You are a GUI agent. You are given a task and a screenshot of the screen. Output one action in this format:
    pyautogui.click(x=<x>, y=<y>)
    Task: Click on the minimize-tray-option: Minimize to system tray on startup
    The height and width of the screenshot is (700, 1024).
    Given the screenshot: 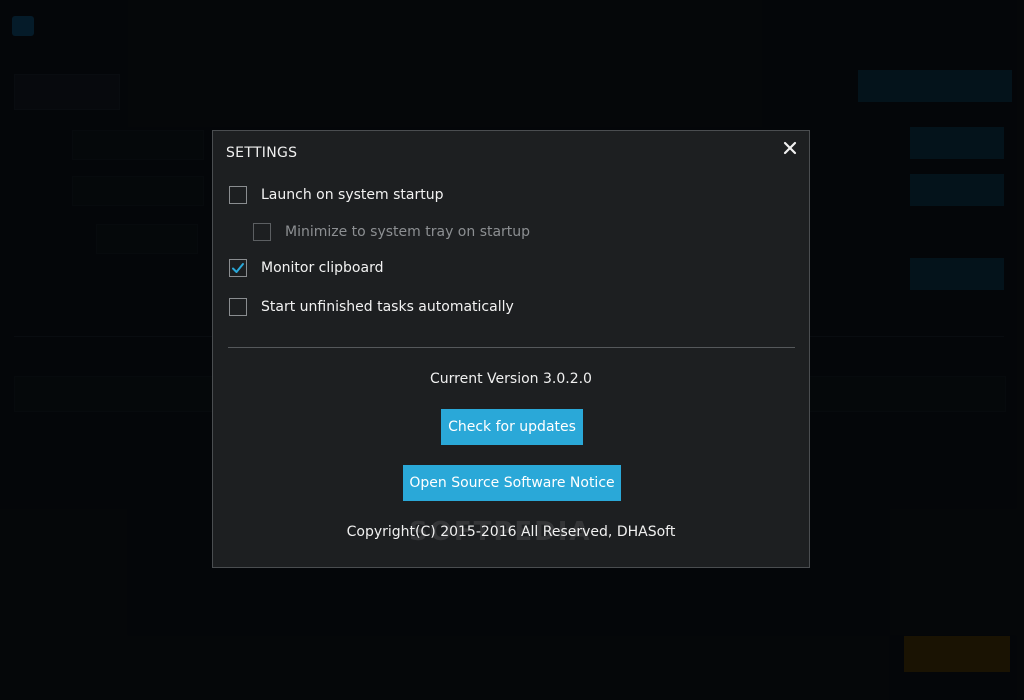 What is the action you would take?
    pyautogui.click(x=391, y=232)
    